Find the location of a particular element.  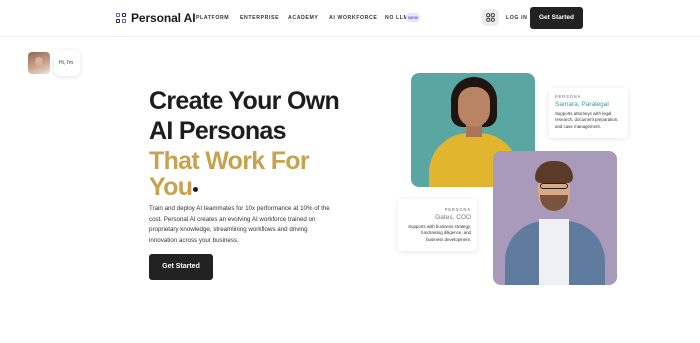

logo-icon is located at coordinates (121, 18).